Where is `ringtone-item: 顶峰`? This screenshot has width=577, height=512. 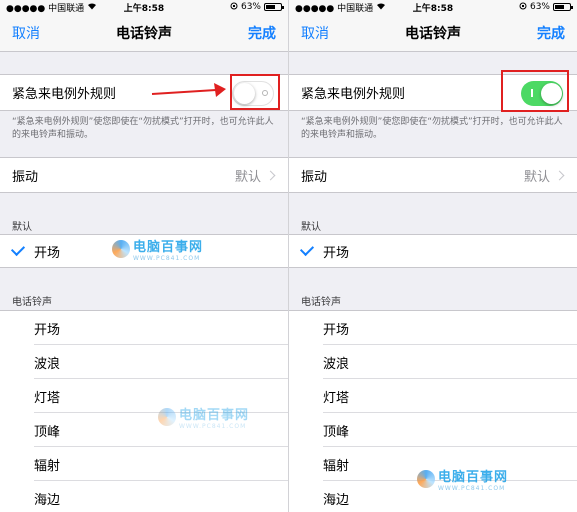 ringtone-item: 顶峰 is located at coordinates (433, 430).